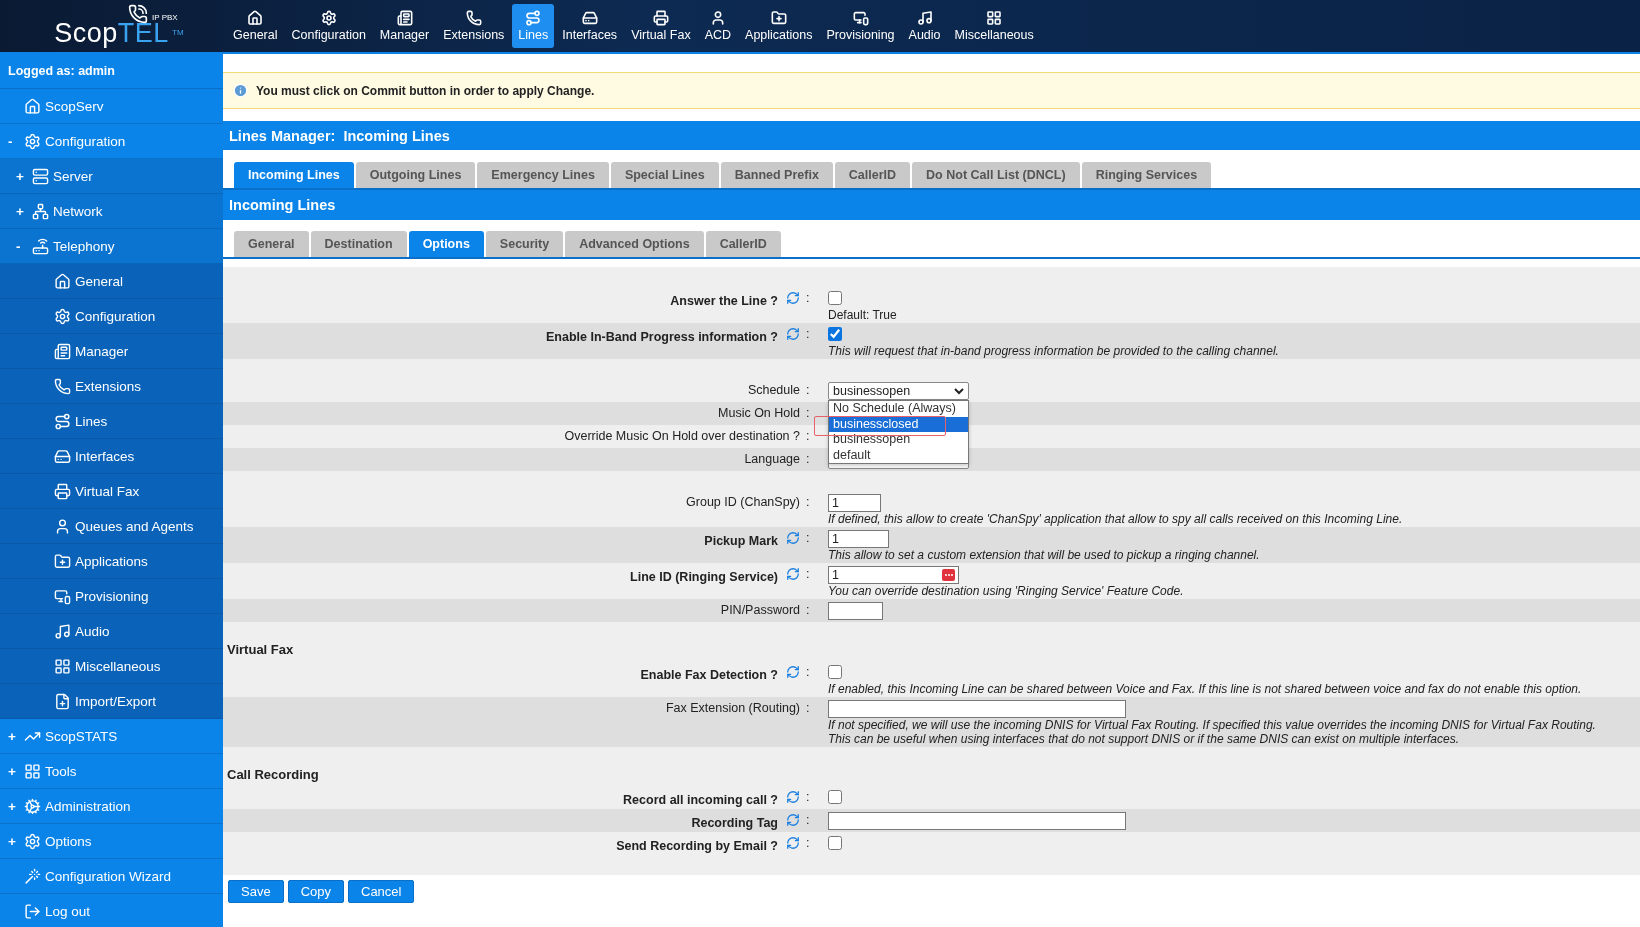 Image resolution: width=1640 pixels, height=927 pixels. I want to click on nav-button: Extensions, so click(474, 26).